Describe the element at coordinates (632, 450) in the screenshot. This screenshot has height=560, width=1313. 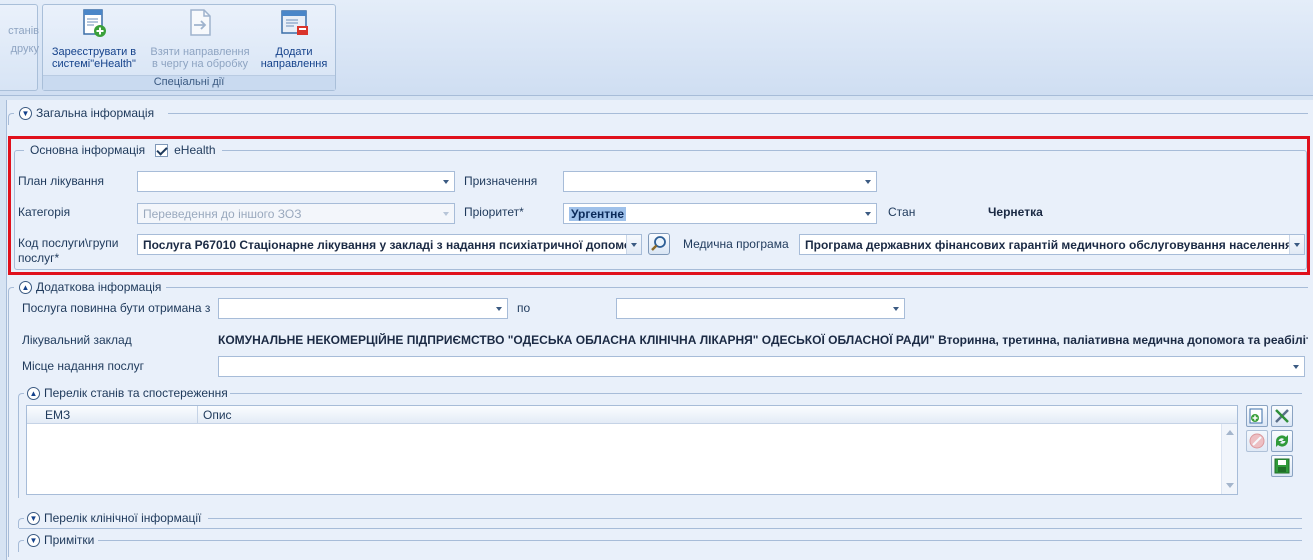
I see `conditions-grid: ЕМЗ Опис` at that location.